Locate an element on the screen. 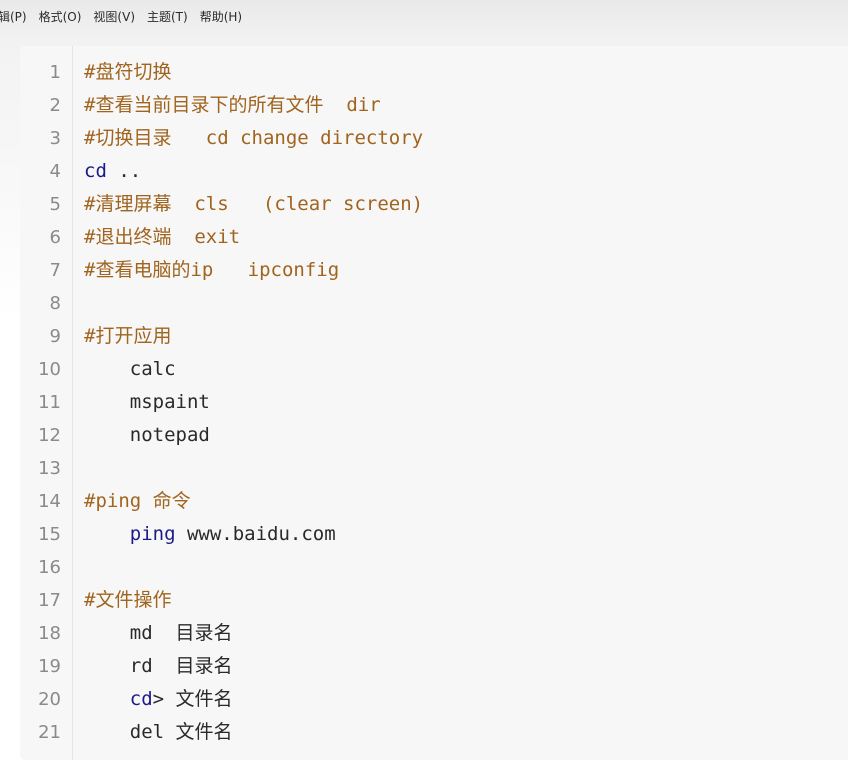  menu-item-view: 视图(V) is located at coordinates (114, 16).